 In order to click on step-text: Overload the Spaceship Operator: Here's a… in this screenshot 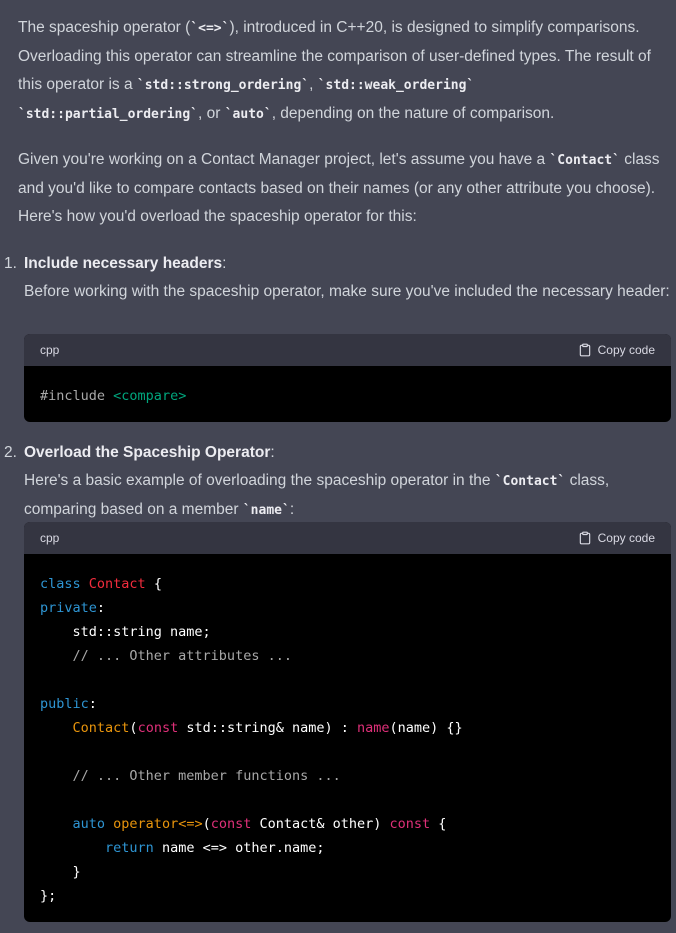, I will do `click(347, 482)`.